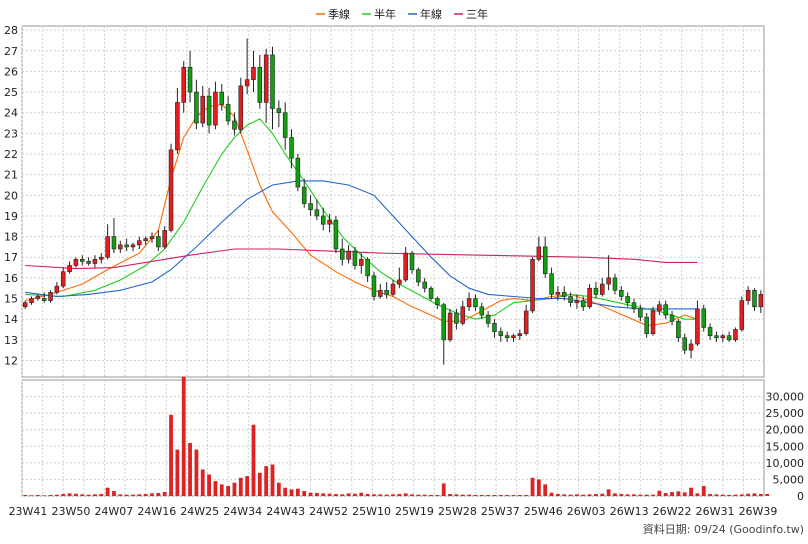 Image resolution: width=808 pixels, height=544 pixels. I want to click on legend: 季線 半年 年線 三年, so click(402, 14).